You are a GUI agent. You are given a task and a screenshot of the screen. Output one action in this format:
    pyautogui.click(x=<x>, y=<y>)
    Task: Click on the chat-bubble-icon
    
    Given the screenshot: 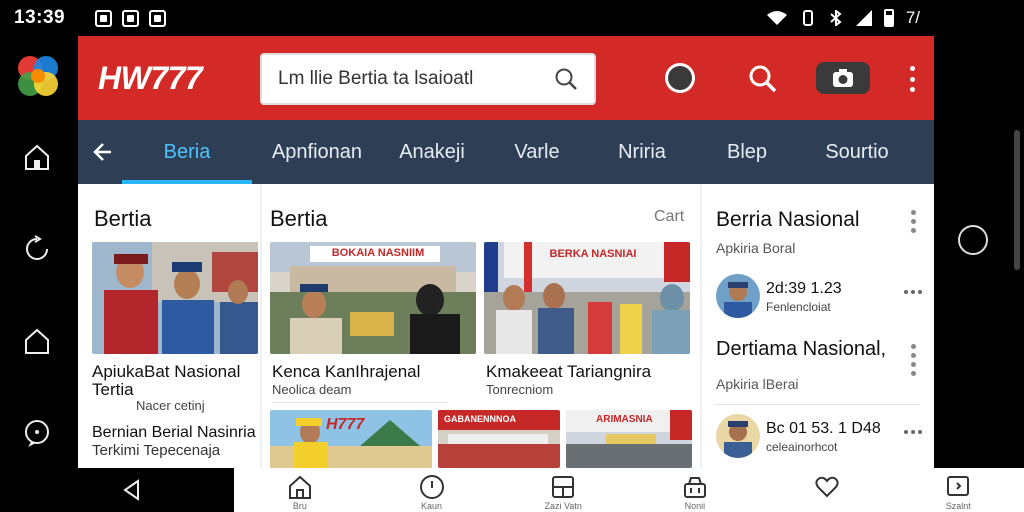 What is the action you would take?
    pyautogui.click(x=37, y=433)
    